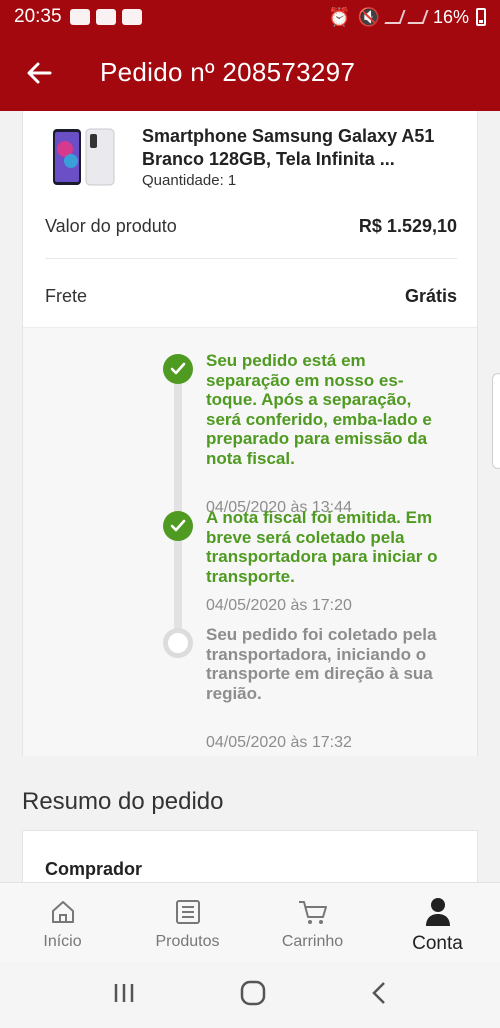 The height and width of the screenshot is (1028, 500). I want to click on app-bar: Pedido nº 208573297, so click(250, 72).